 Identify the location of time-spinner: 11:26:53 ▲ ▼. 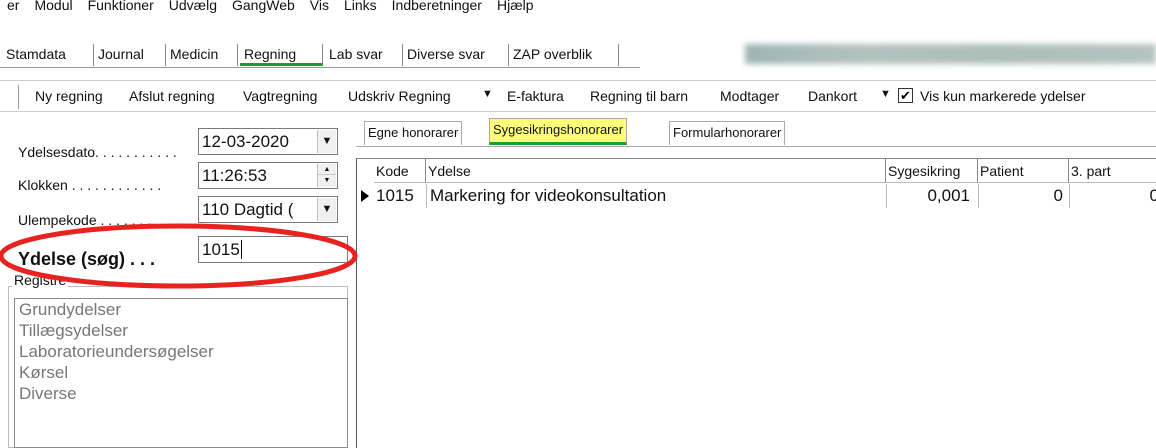
(268, 175).